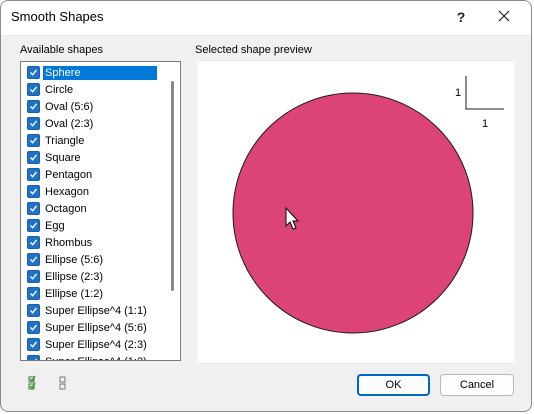 The height and width of the screenshot is (414, 534). What do you see at coordinates (94, 208) in the screenshot?
I see `list-item: Octagon` at bounding box center [94, 208].